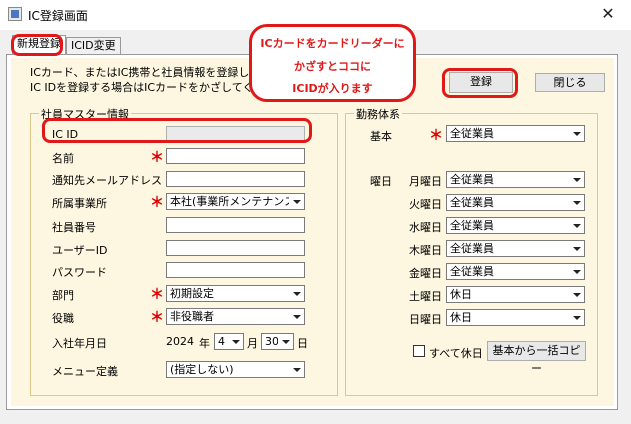 The width and height of the screenshot is (631, 424). Describe the element at coordinates (425, 227) in the screenshot. I see `wednesday-label: 水曜日` at that location.